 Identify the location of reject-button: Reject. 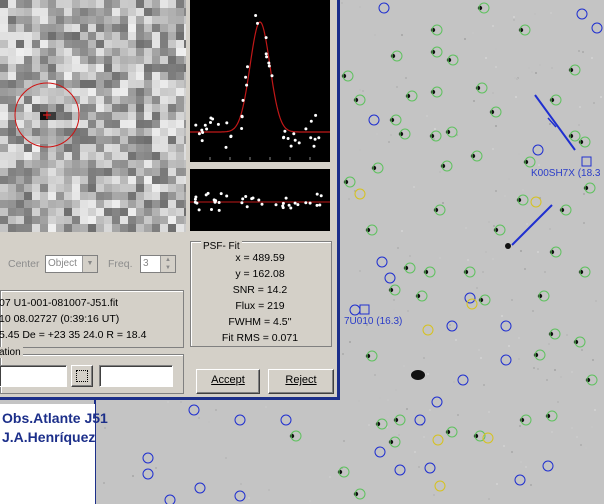
(301, 381).